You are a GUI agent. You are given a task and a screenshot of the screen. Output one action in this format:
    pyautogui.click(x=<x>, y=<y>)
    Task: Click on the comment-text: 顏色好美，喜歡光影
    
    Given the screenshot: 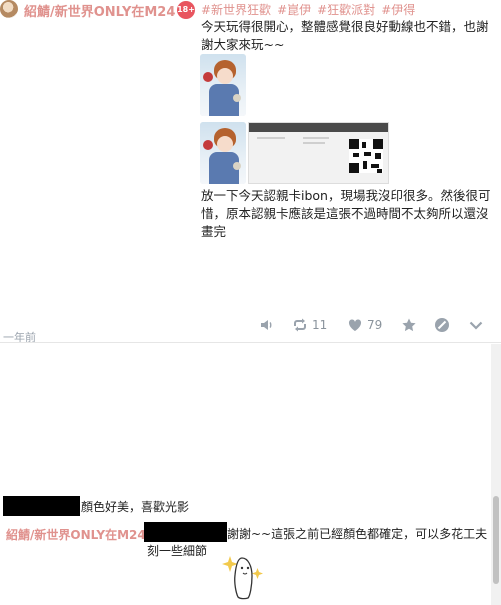 What is the action you would take?
    pyautogui.click(x=135, y=507)
    